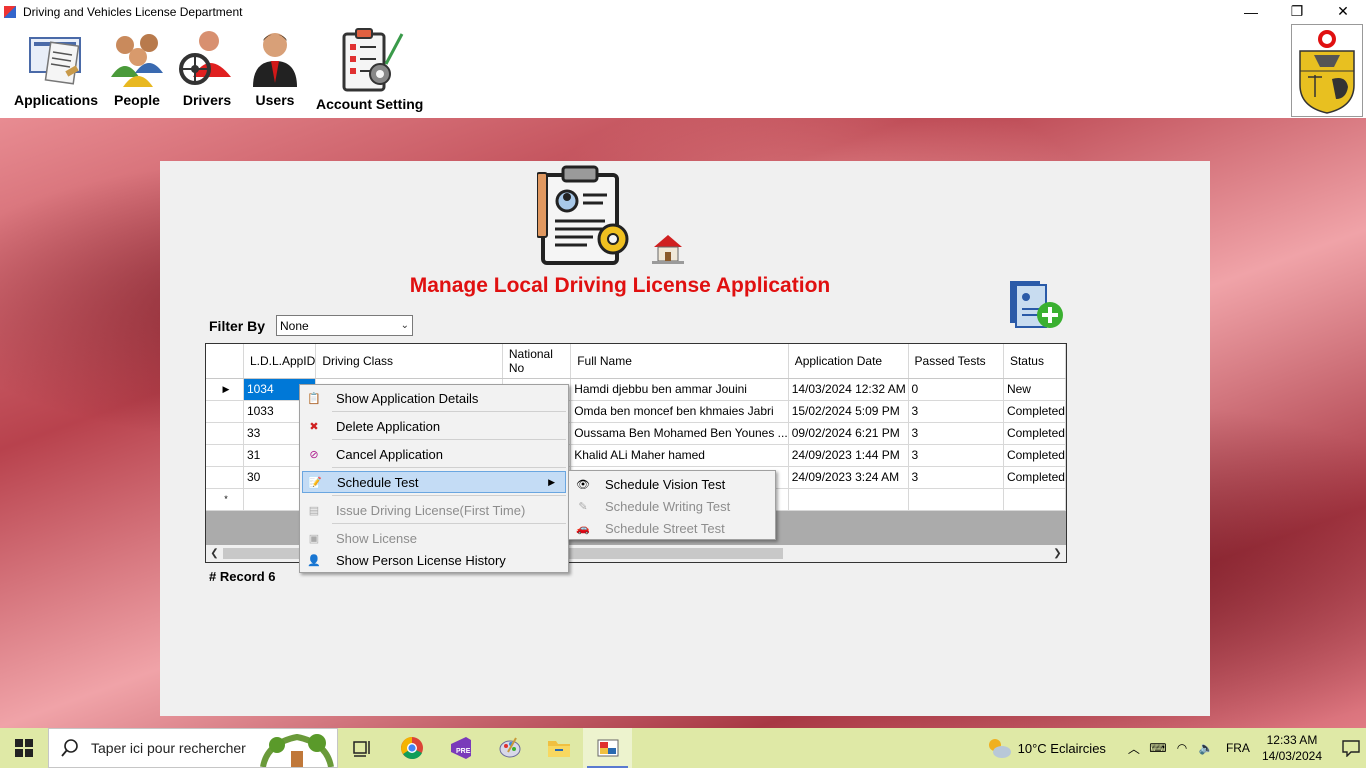  I want to click on menu-people: People, so click(137, 67).